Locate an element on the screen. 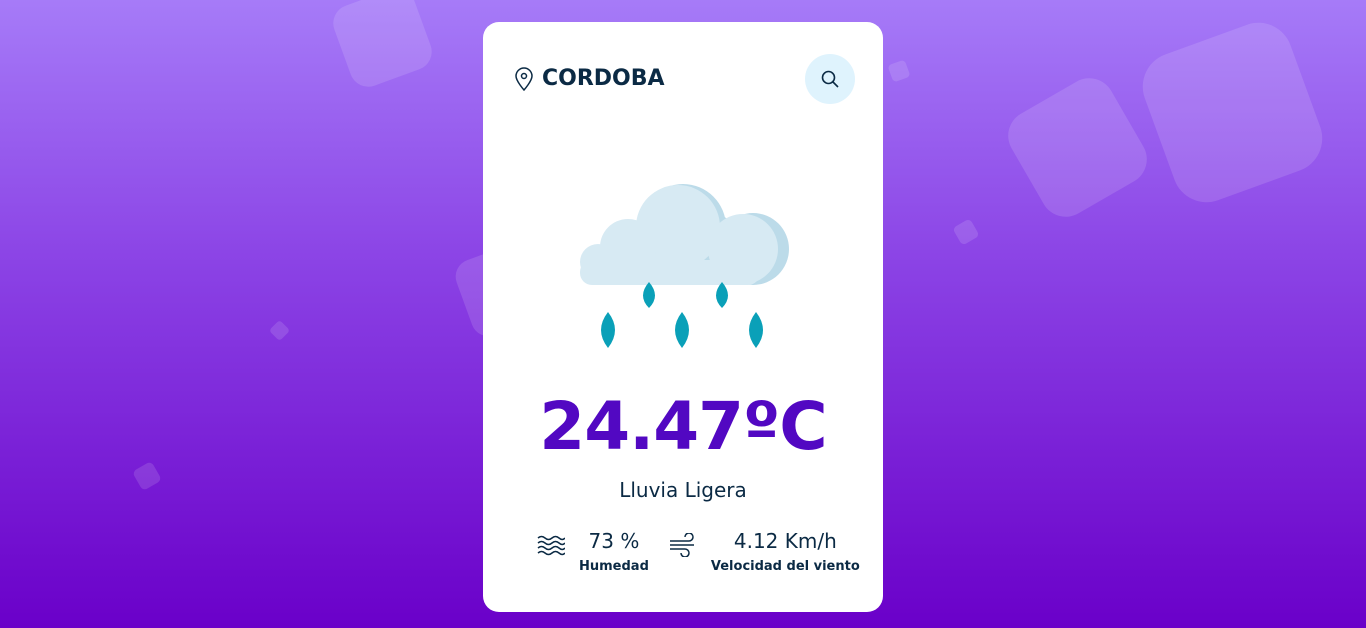 Image resolution: width=1366 pixels, height=628 pixels. wind-value: 4.12 Km/h is located at coordinates (785, 541).